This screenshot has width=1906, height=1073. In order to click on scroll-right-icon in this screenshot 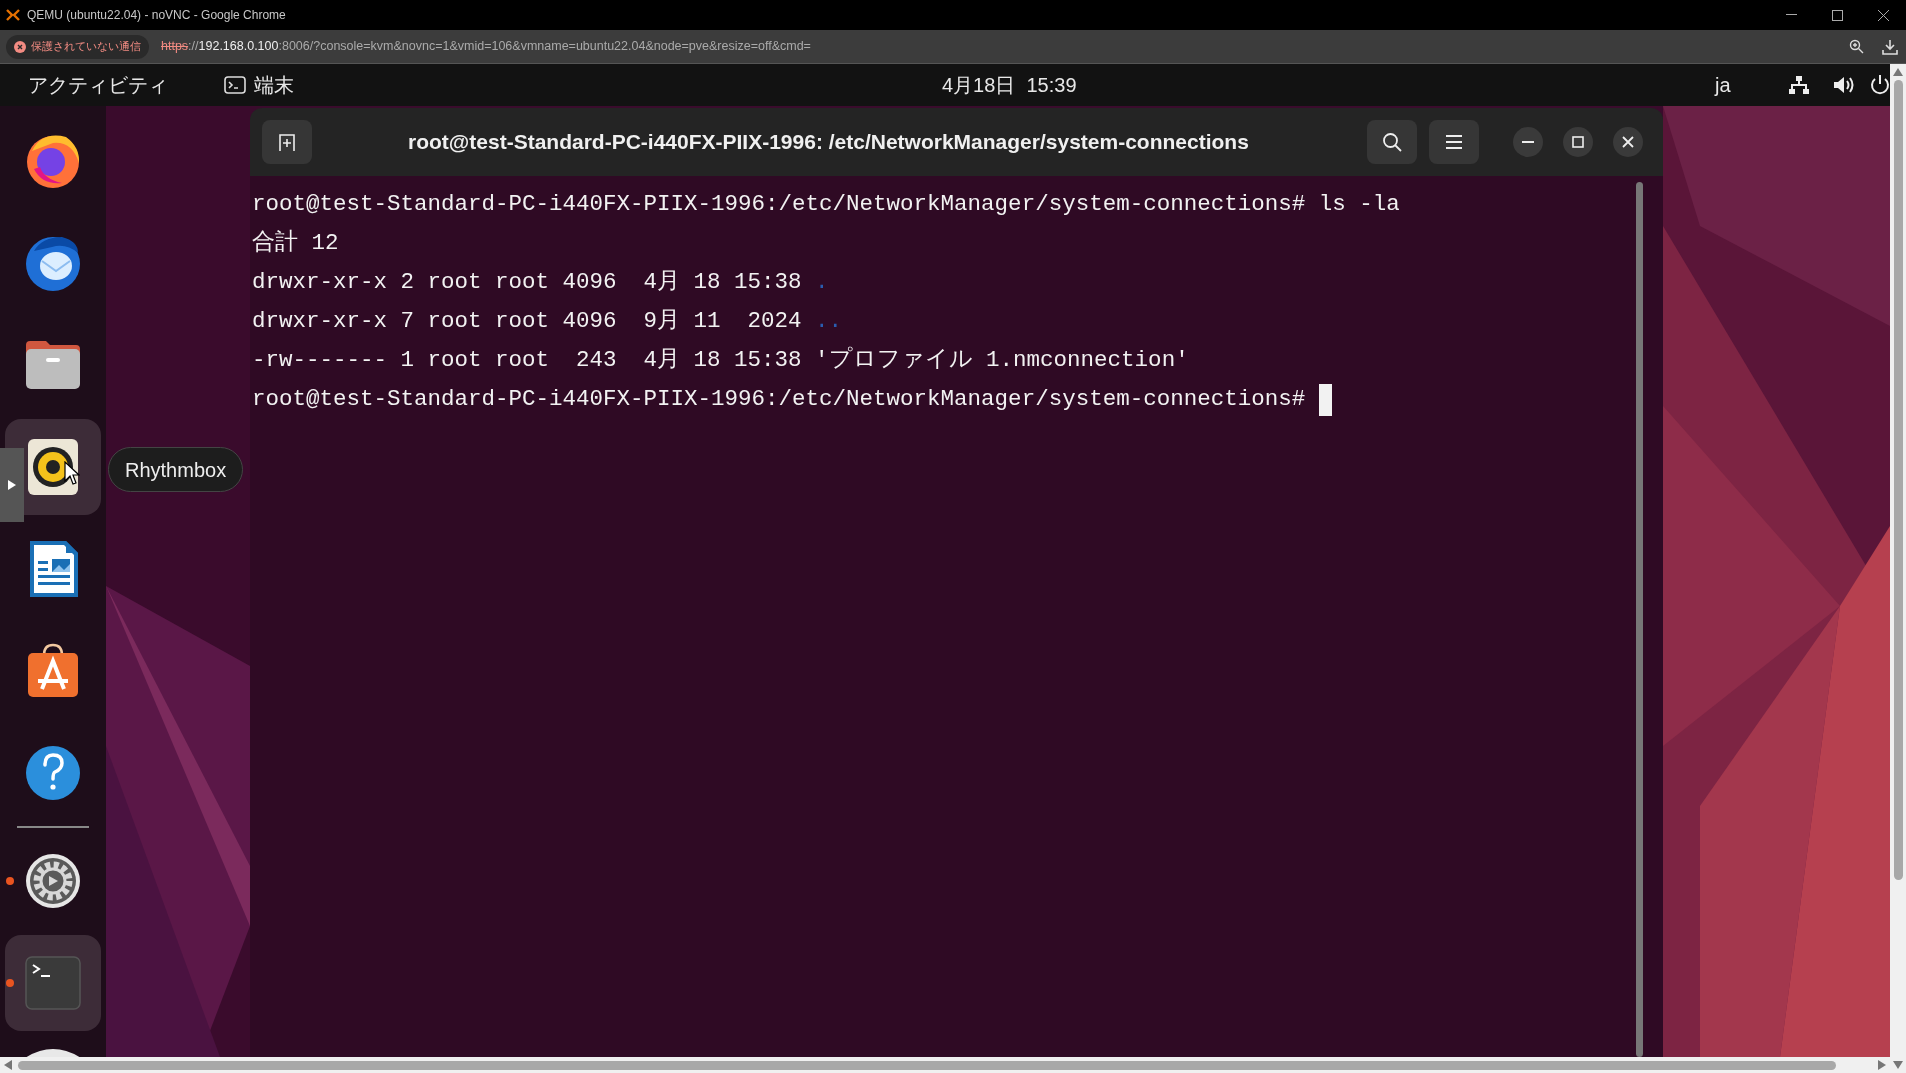, I will do `click(1882, 1065)`.